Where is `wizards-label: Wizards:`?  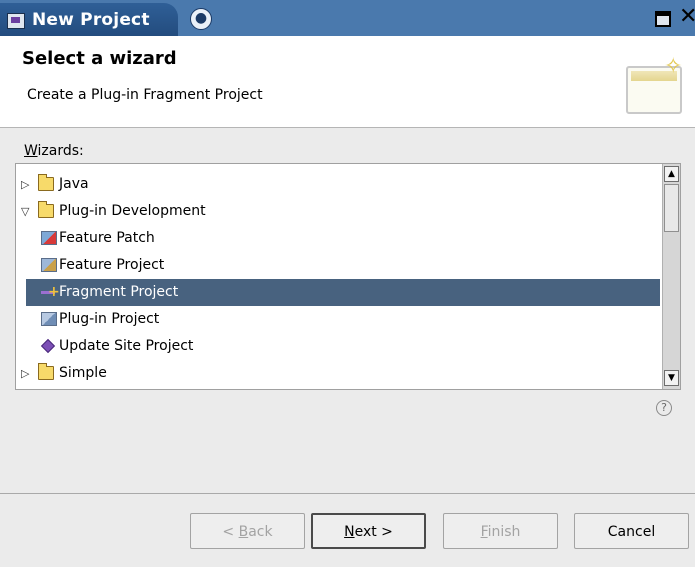 wizards-label: Wizards: is located at coordinates (54, 151).